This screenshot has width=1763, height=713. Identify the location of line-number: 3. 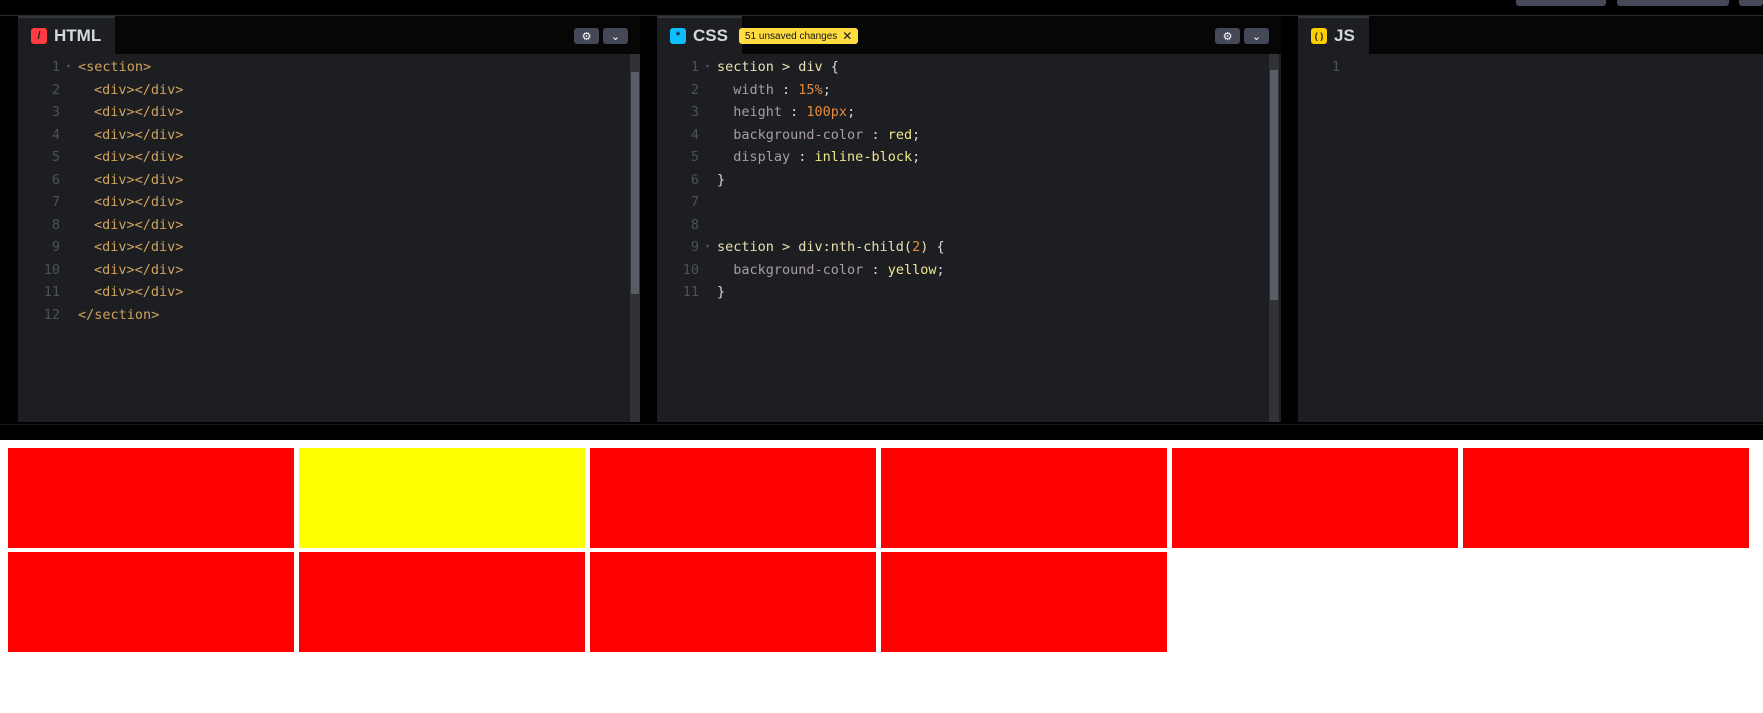
(694, 112).